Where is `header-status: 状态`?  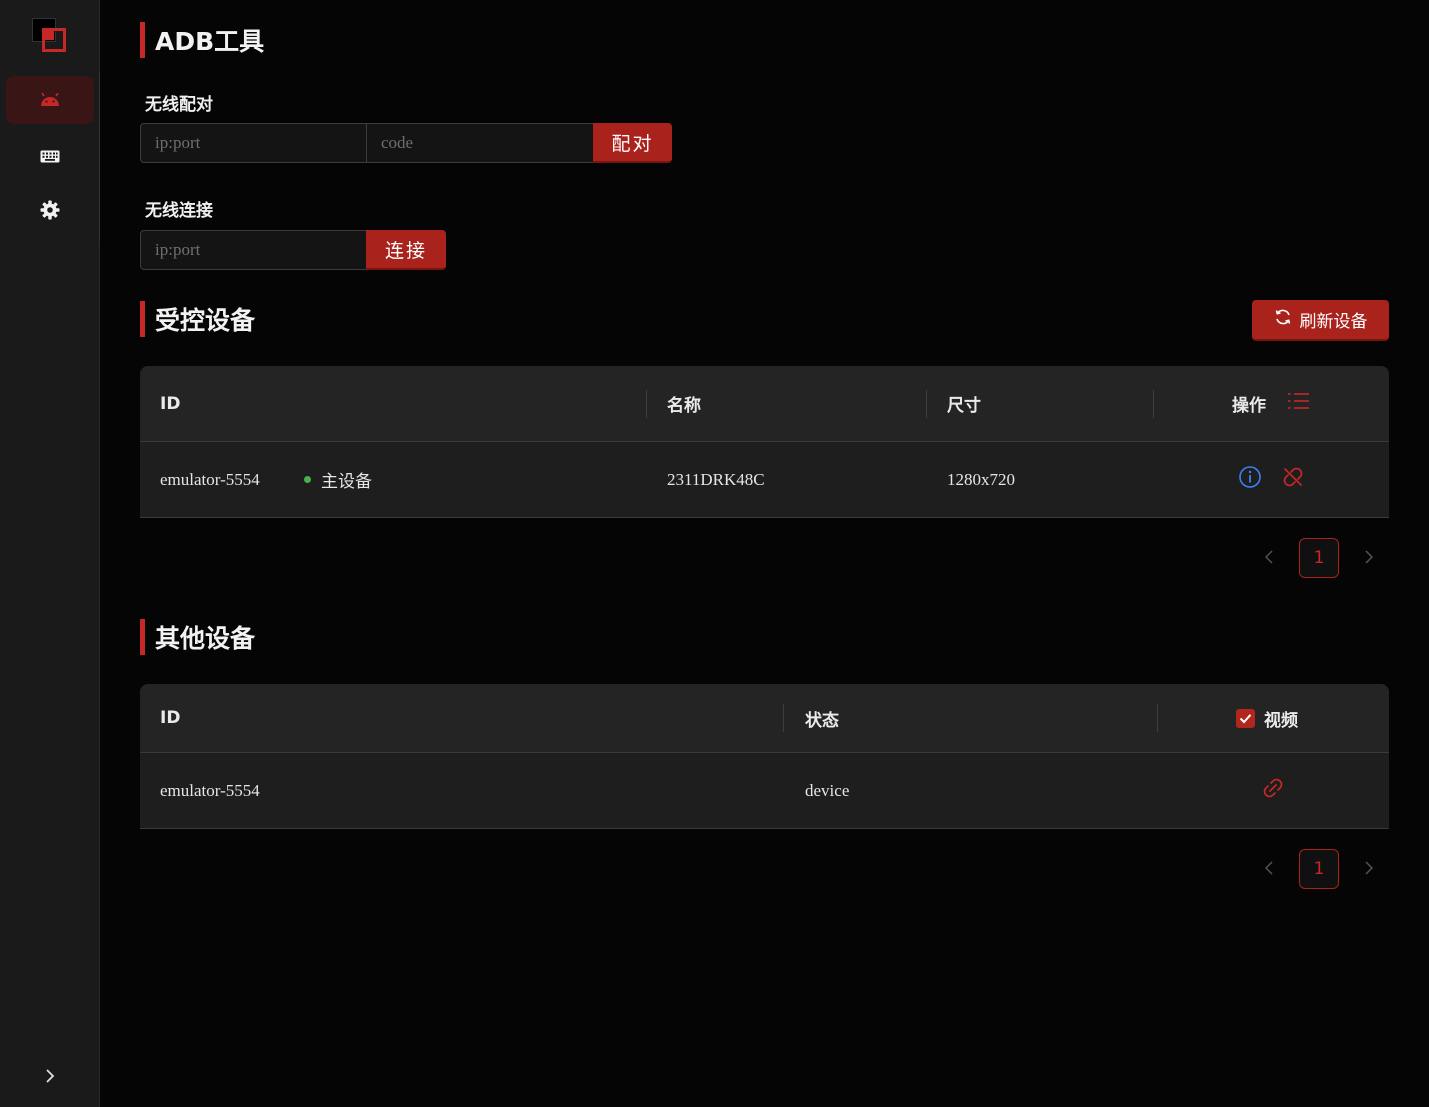
header-status: 状态 is located at coordinates (822, 720).